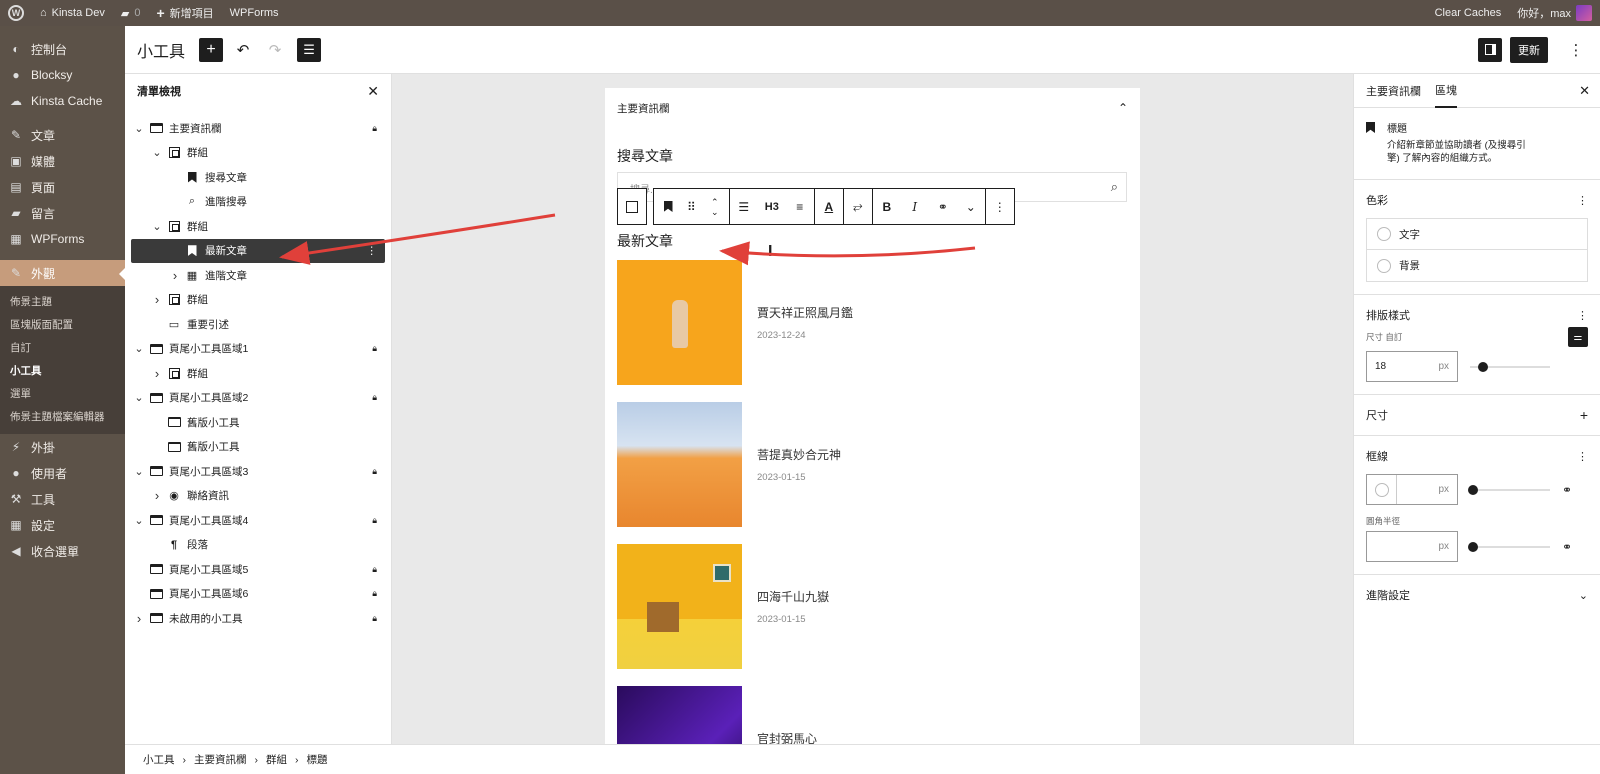 The width and height of the screenshot is (1600, 774). Describe the element at coordinates (62, 213) in the screenshot. I see `menu-item-comment: ▰ 留言` at that location.